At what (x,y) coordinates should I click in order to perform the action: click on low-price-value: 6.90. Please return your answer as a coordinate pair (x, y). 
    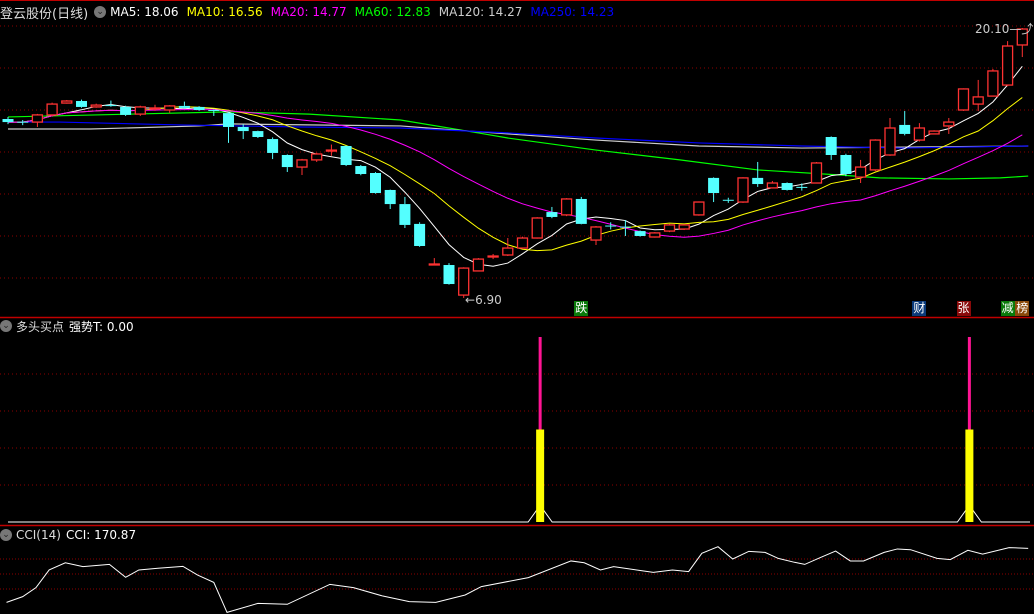
    Looking at the image, I should click on (488, 300).